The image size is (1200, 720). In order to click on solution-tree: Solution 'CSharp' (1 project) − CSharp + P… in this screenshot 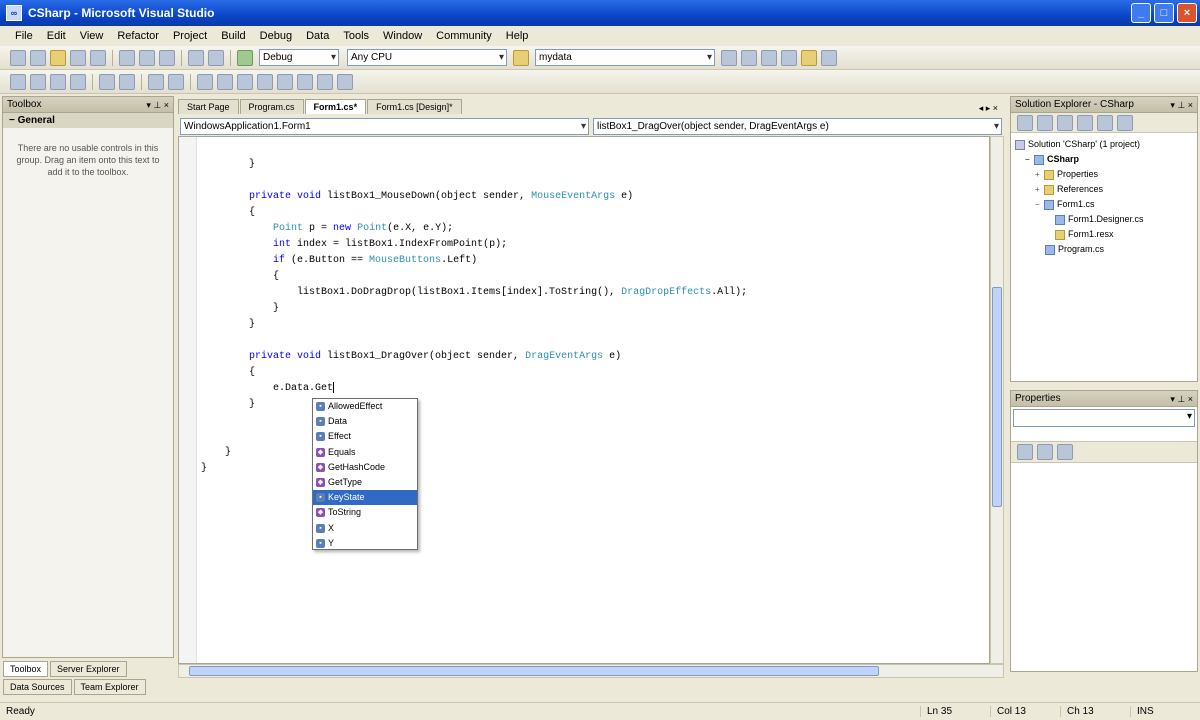, I will do `click(1104, 197)`.